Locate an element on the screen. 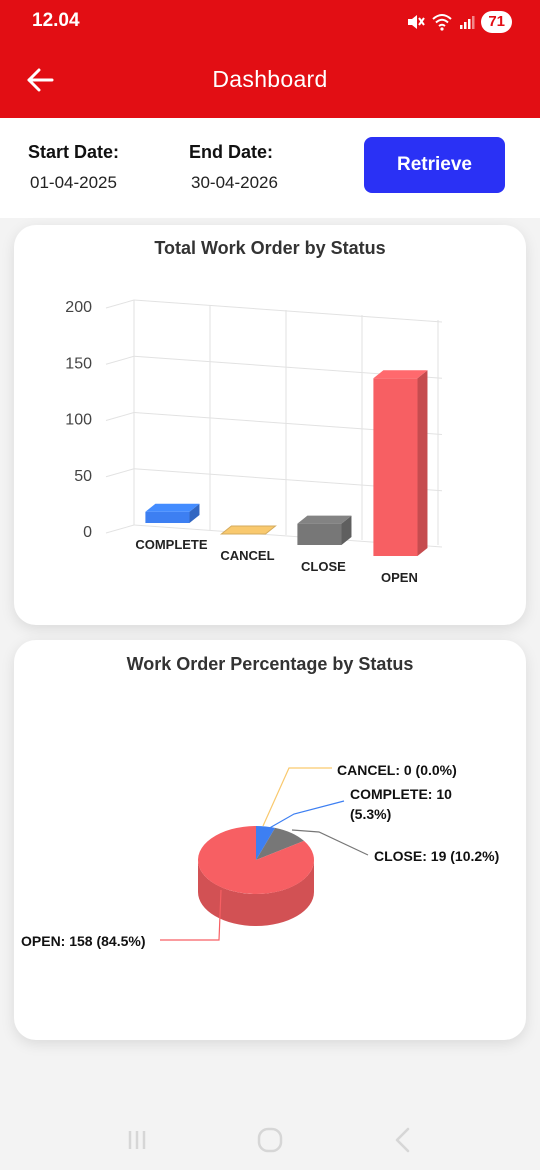 This screenshot has width=540, height=1170. y-tick-label: 150 is located at coordinates (78, 363).